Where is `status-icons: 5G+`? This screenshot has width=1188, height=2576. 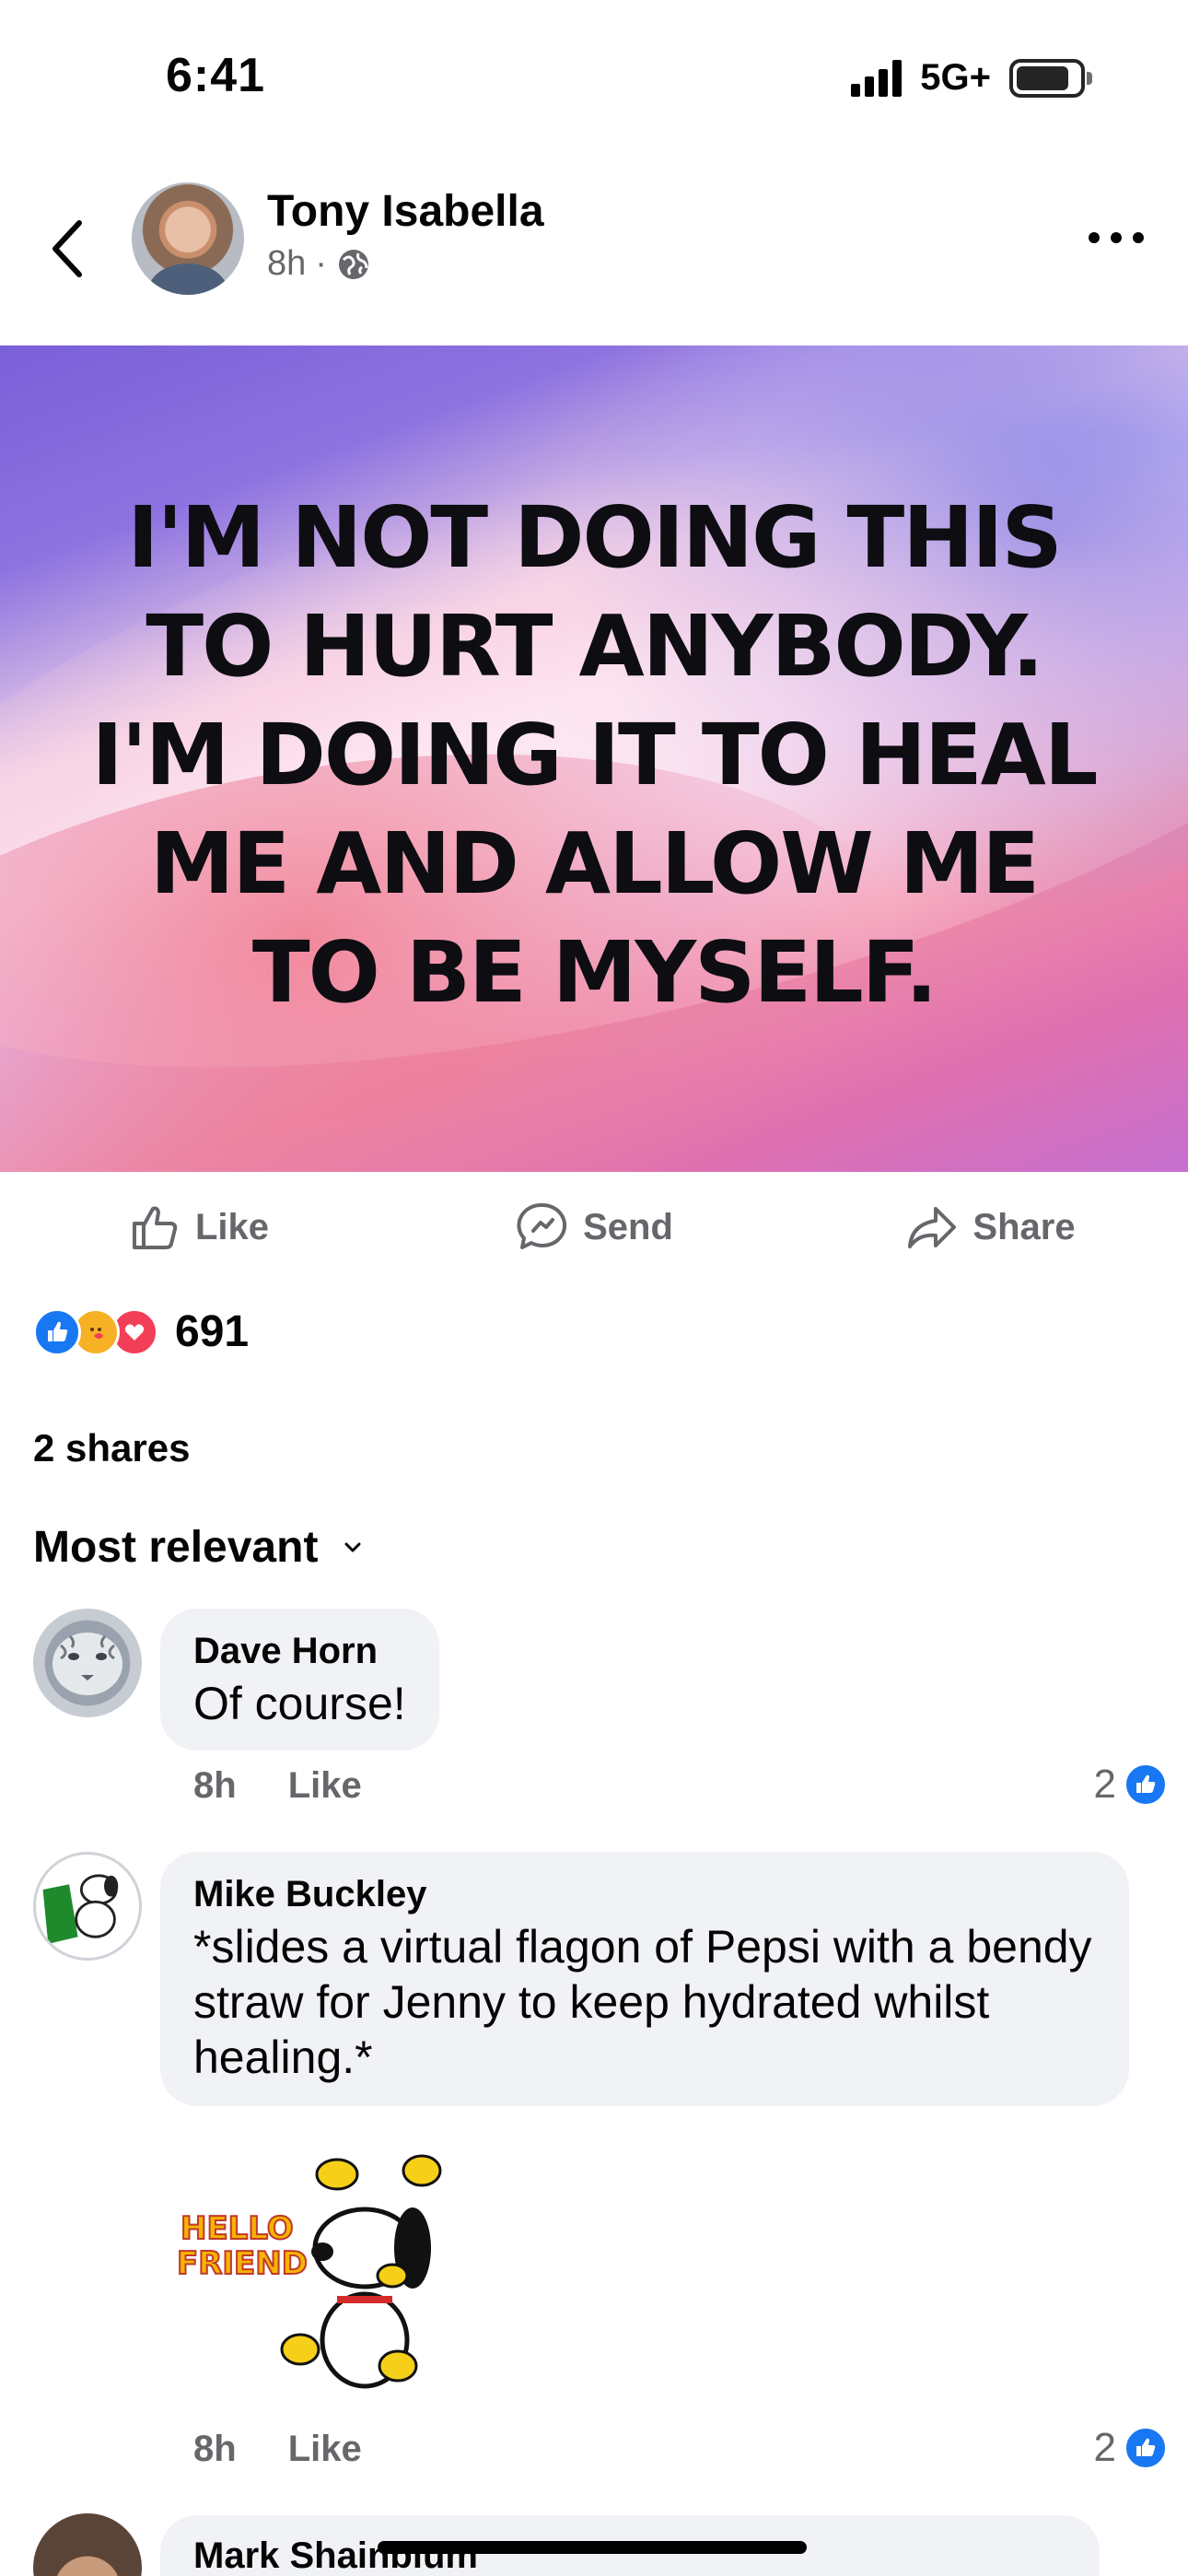
status-icons: 5G+ is located at coordinates (971, 78).